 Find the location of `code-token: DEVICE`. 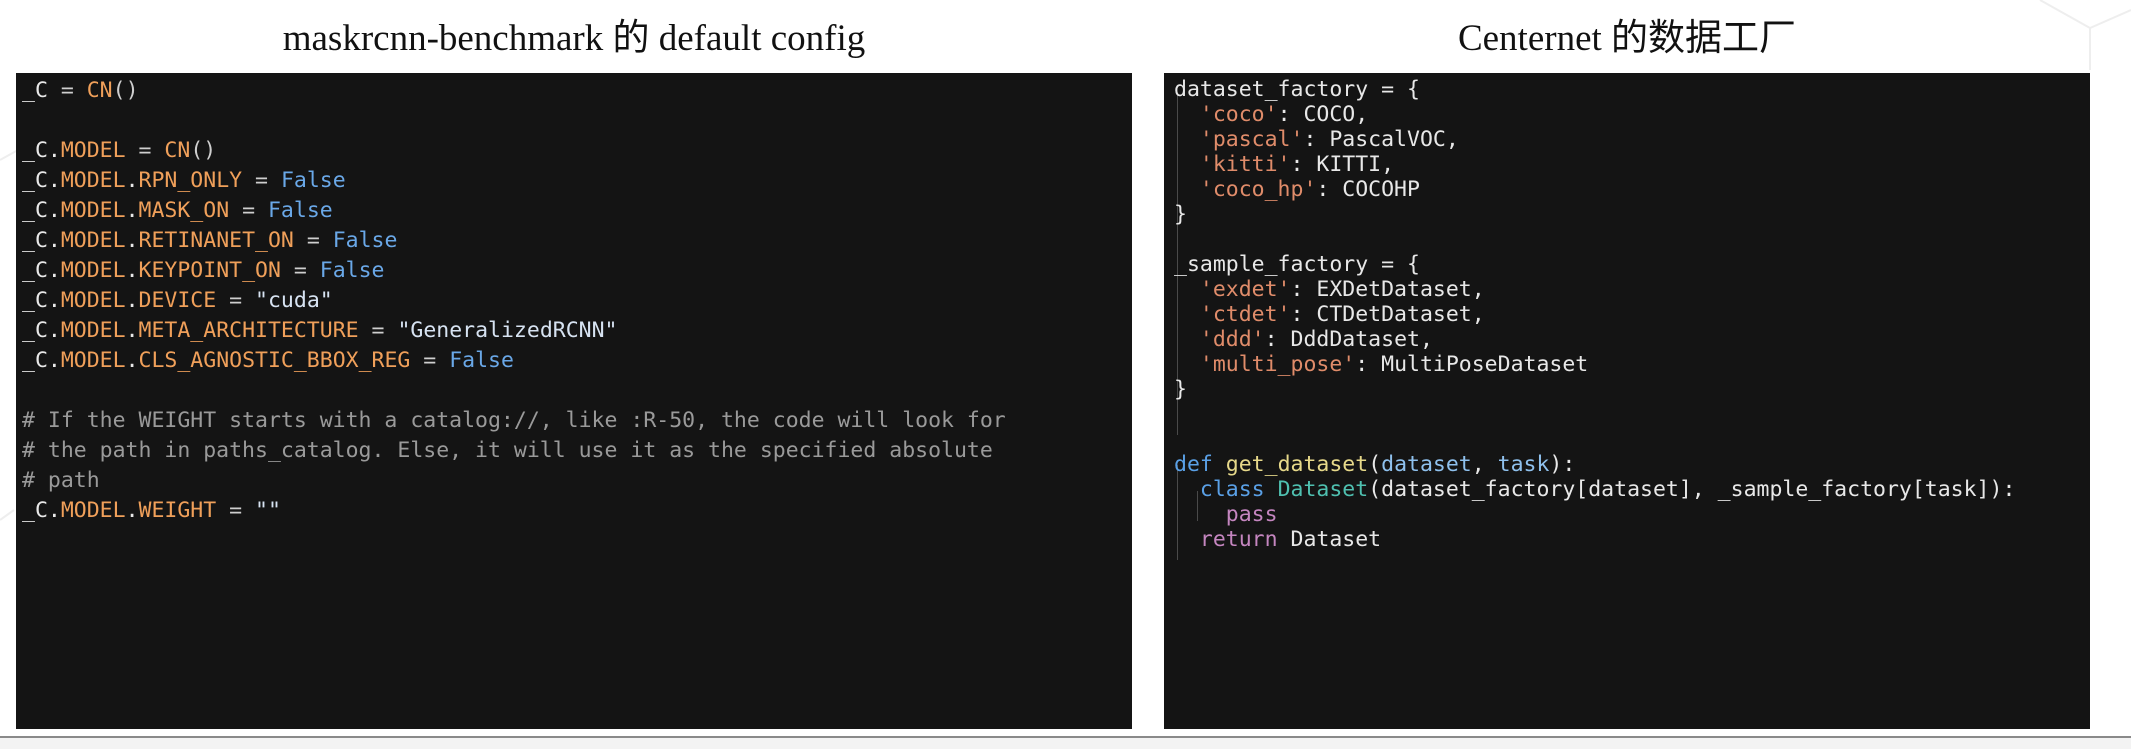

code-token: DEVICE is located at coordinates (177, 300).